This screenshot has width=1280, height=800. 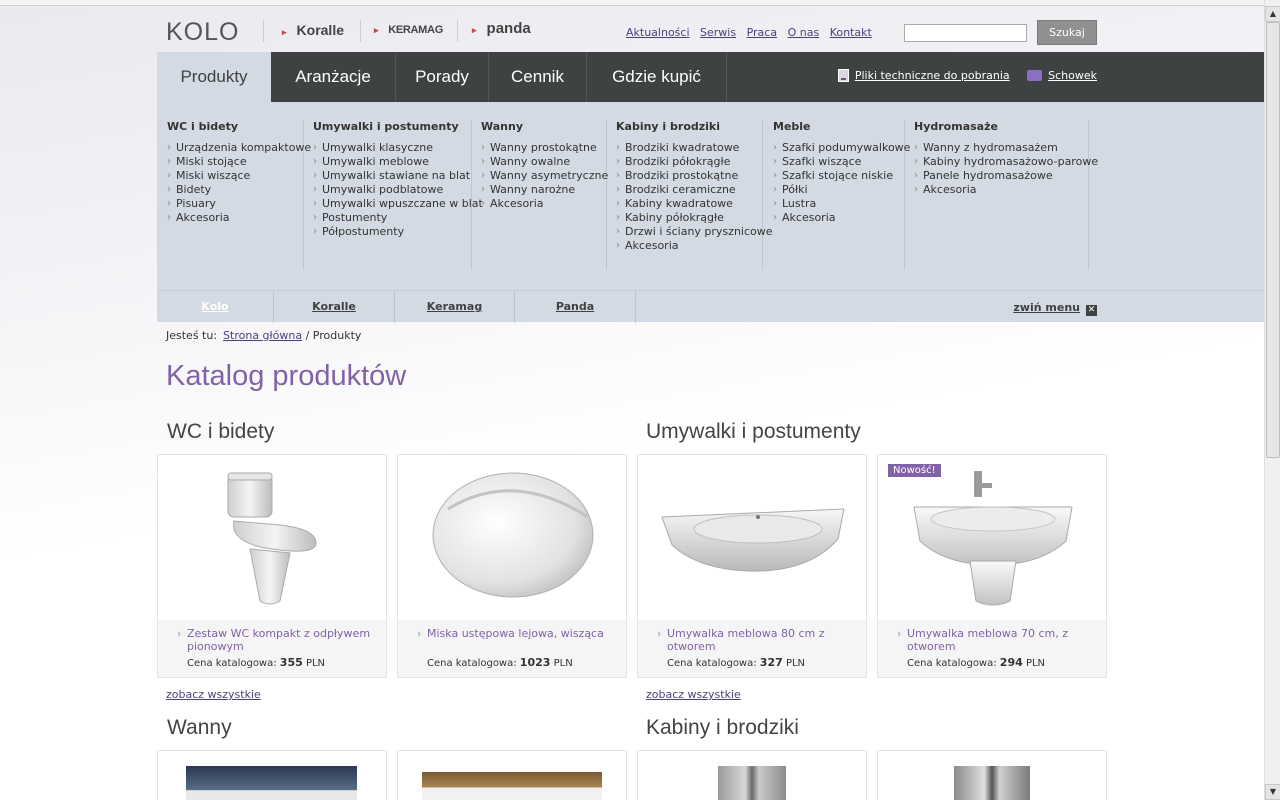 What do you see at coordinates (333, 335) in the screenshot?
I see `breadcrumb-current: / Produkty` at bounding box center [333, 335].